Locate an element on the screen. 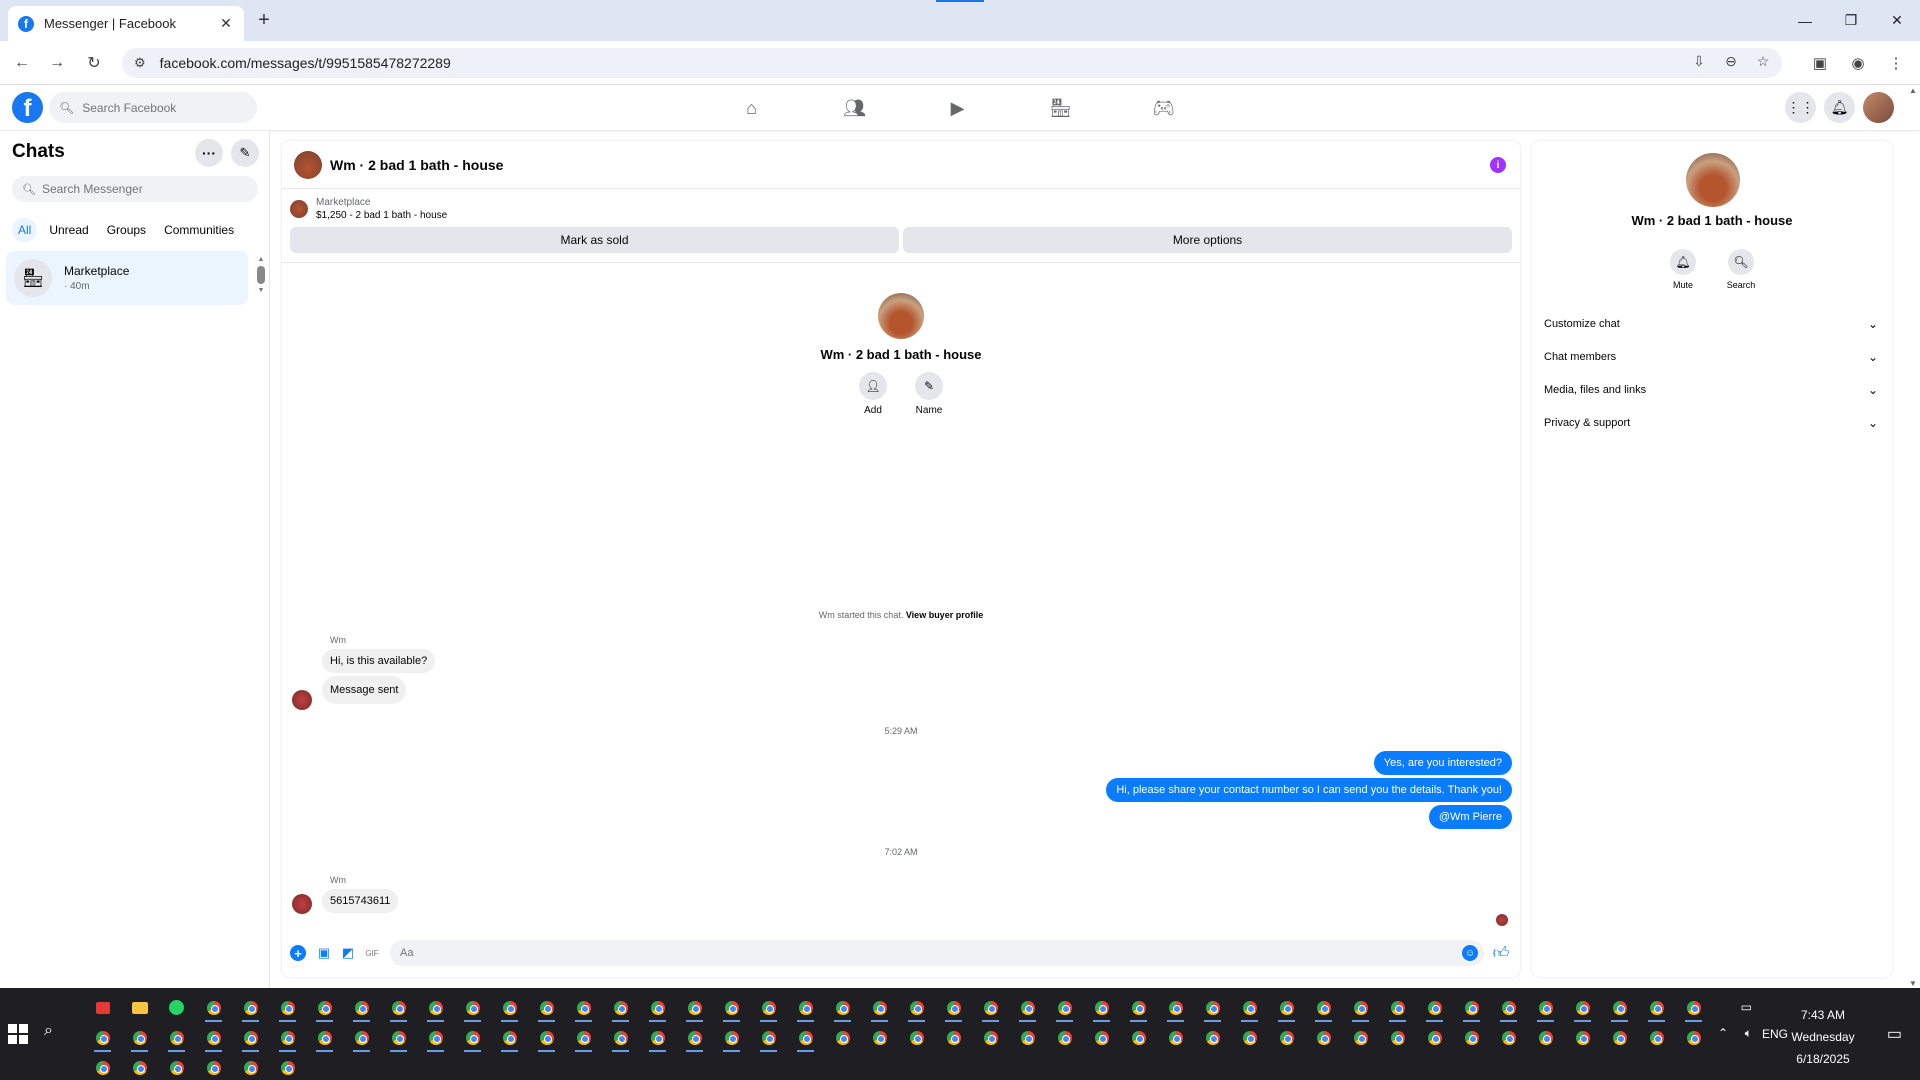 The image size is (1920, 1080). media-files-links-section: Media, files and links ⌄ is located at coordinates (1711, 390).